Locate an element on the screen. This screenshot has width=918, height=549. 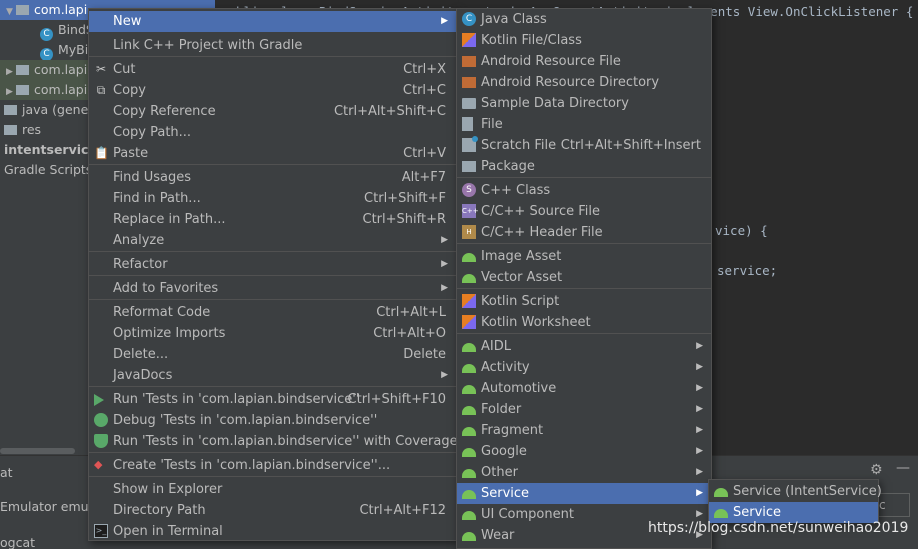
menu-item-label: UI Component is located at coordinates (527, 514).